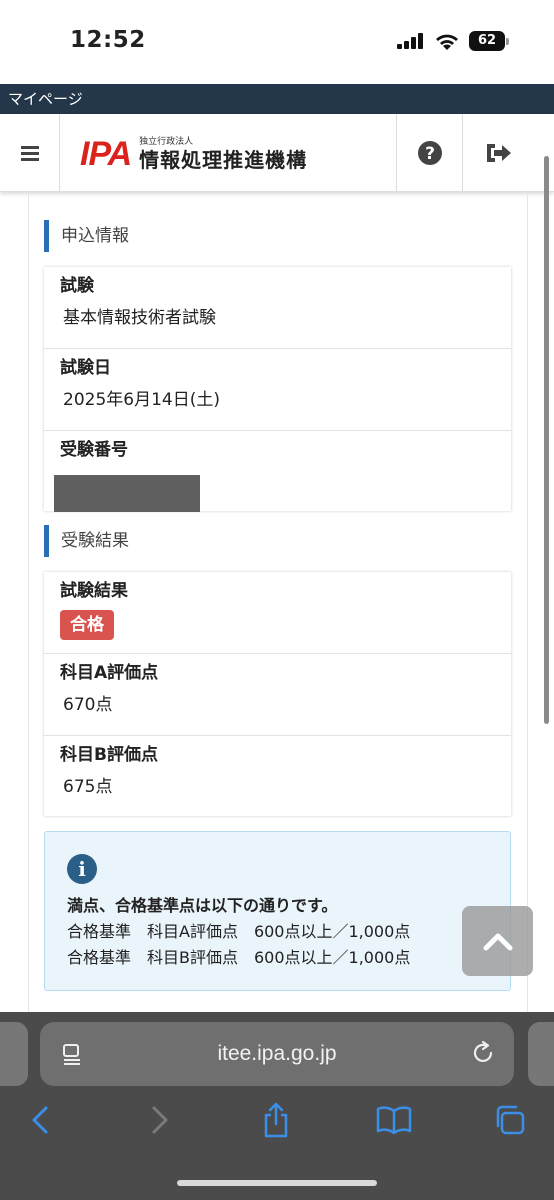 The height and width of the screenshot is (1200, 554). Describe the element at coordinates (277, 471) in the screenshot. I see `exam-number-row: 受験番号` at that location.